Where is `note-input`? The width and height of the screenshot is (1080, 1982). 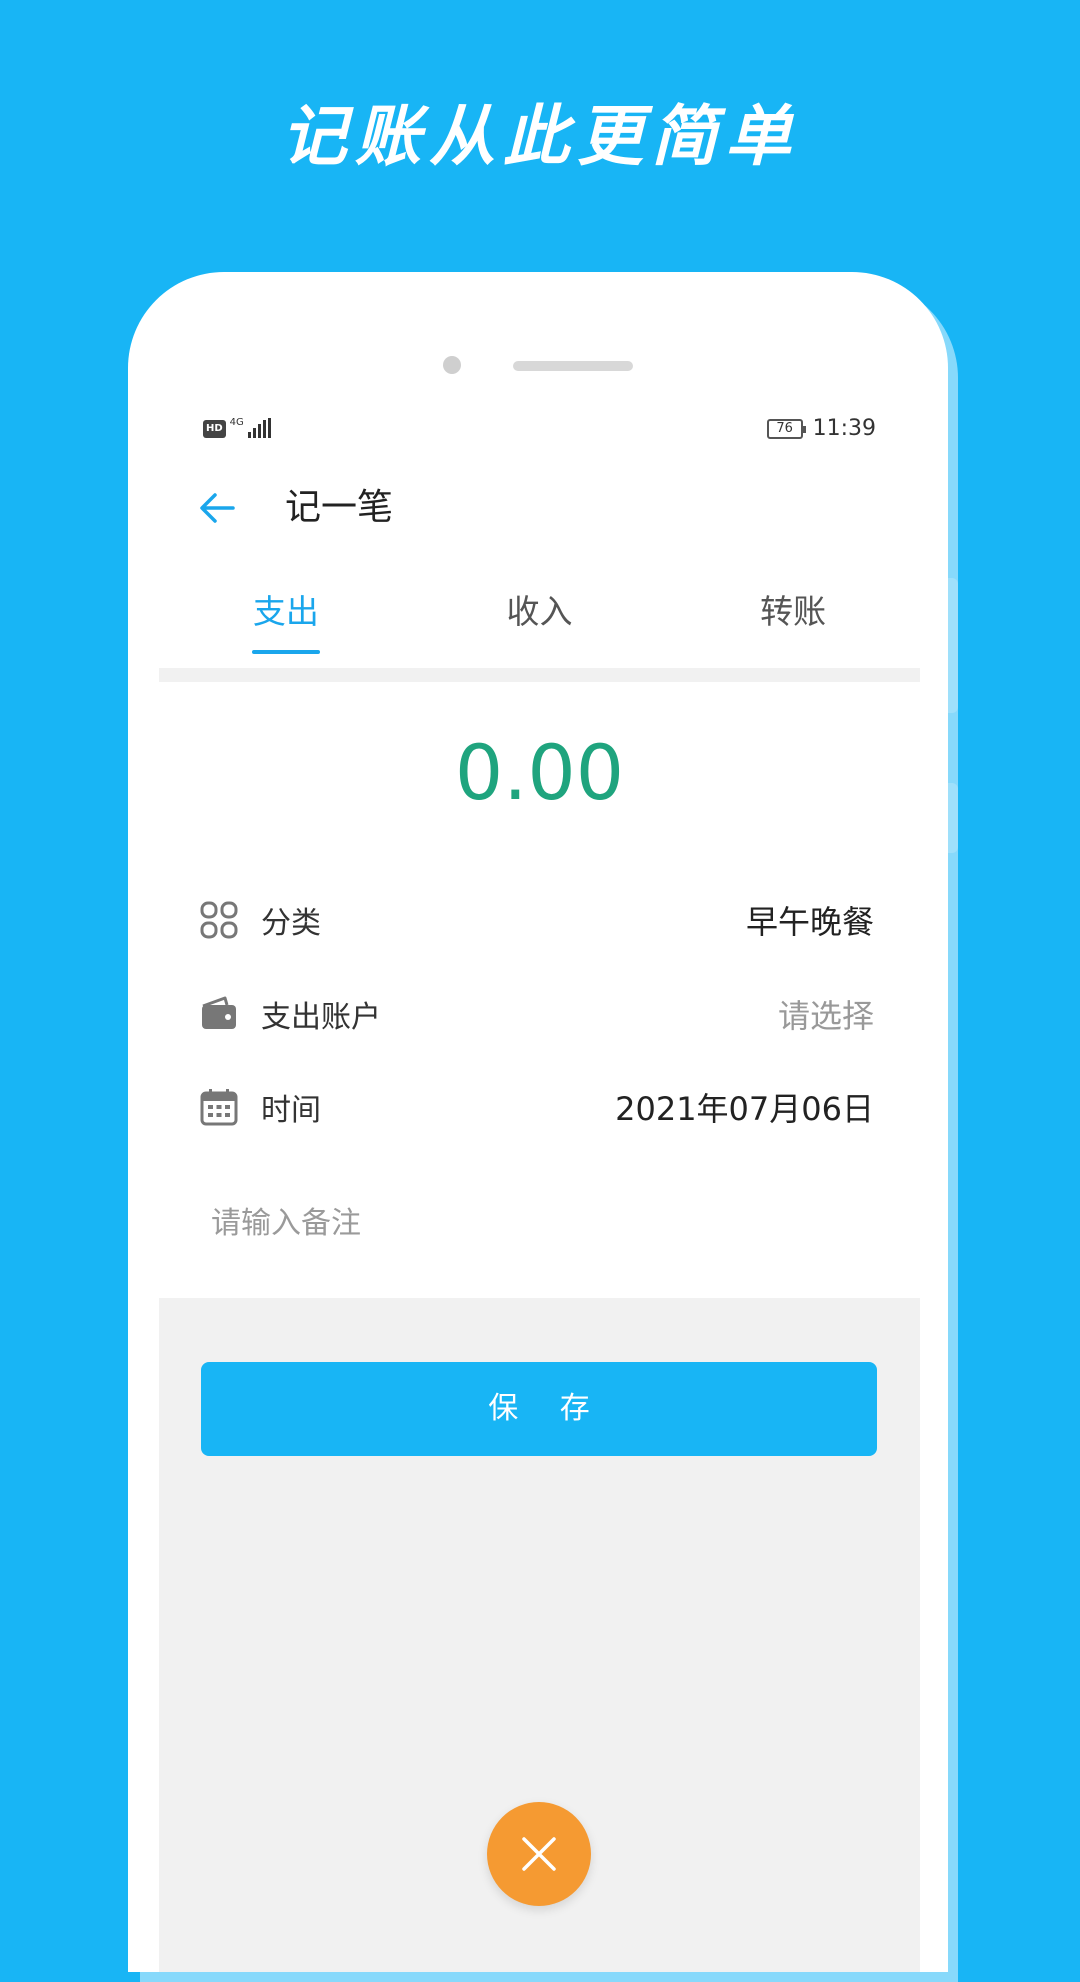 note-input is located at coordinates (541, 1223).